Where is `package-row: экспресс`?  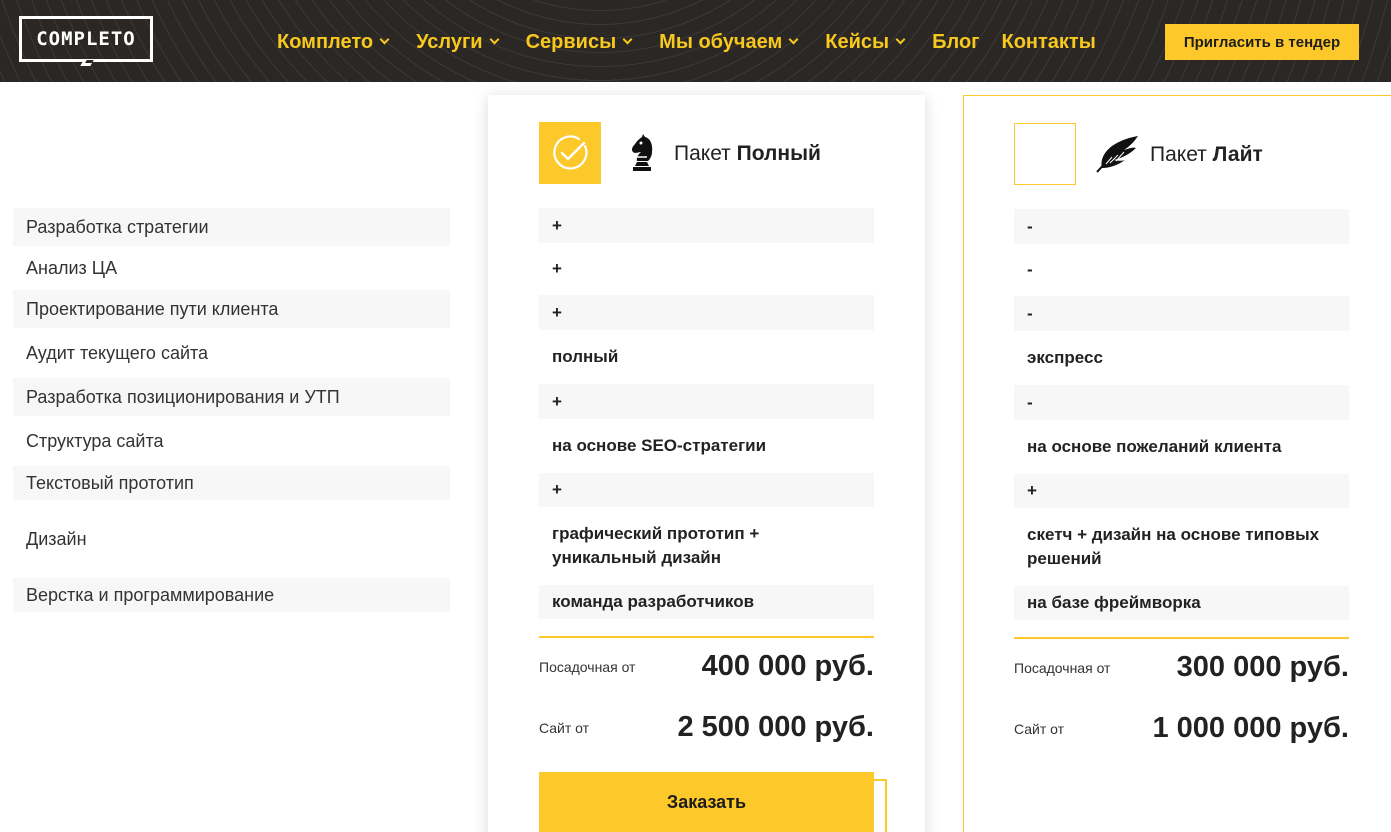
package-row: экспресс is located at coordinates (1065, 357).